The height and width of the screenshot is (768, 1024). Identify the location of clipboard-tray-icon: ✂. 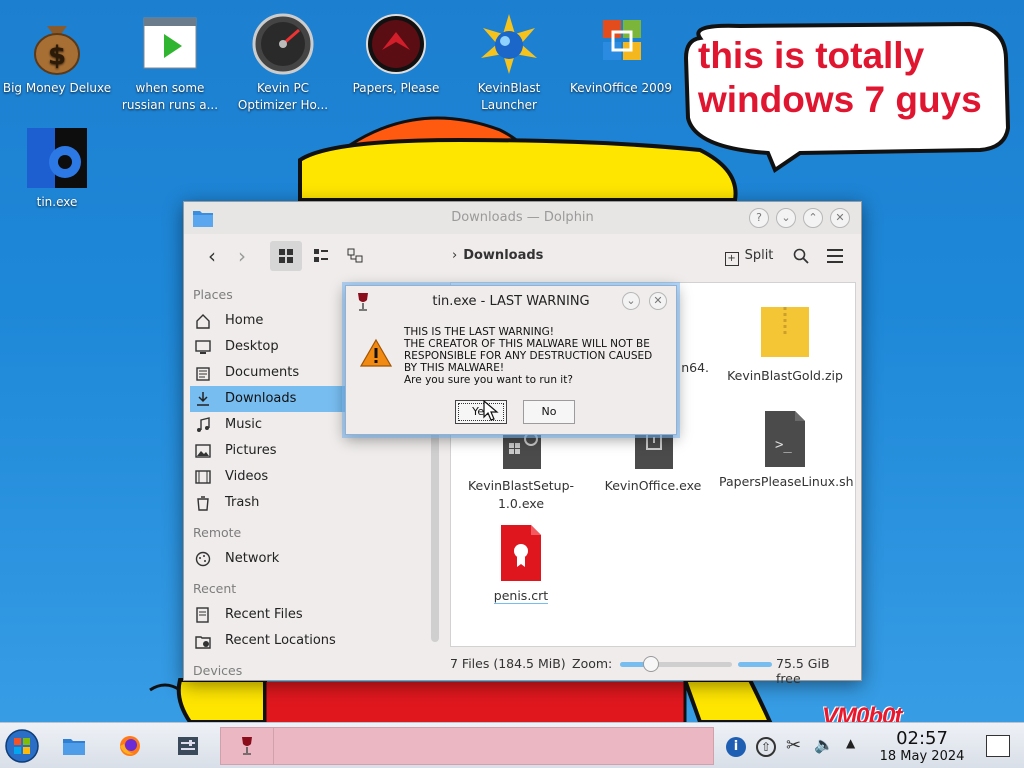
(793, 745).